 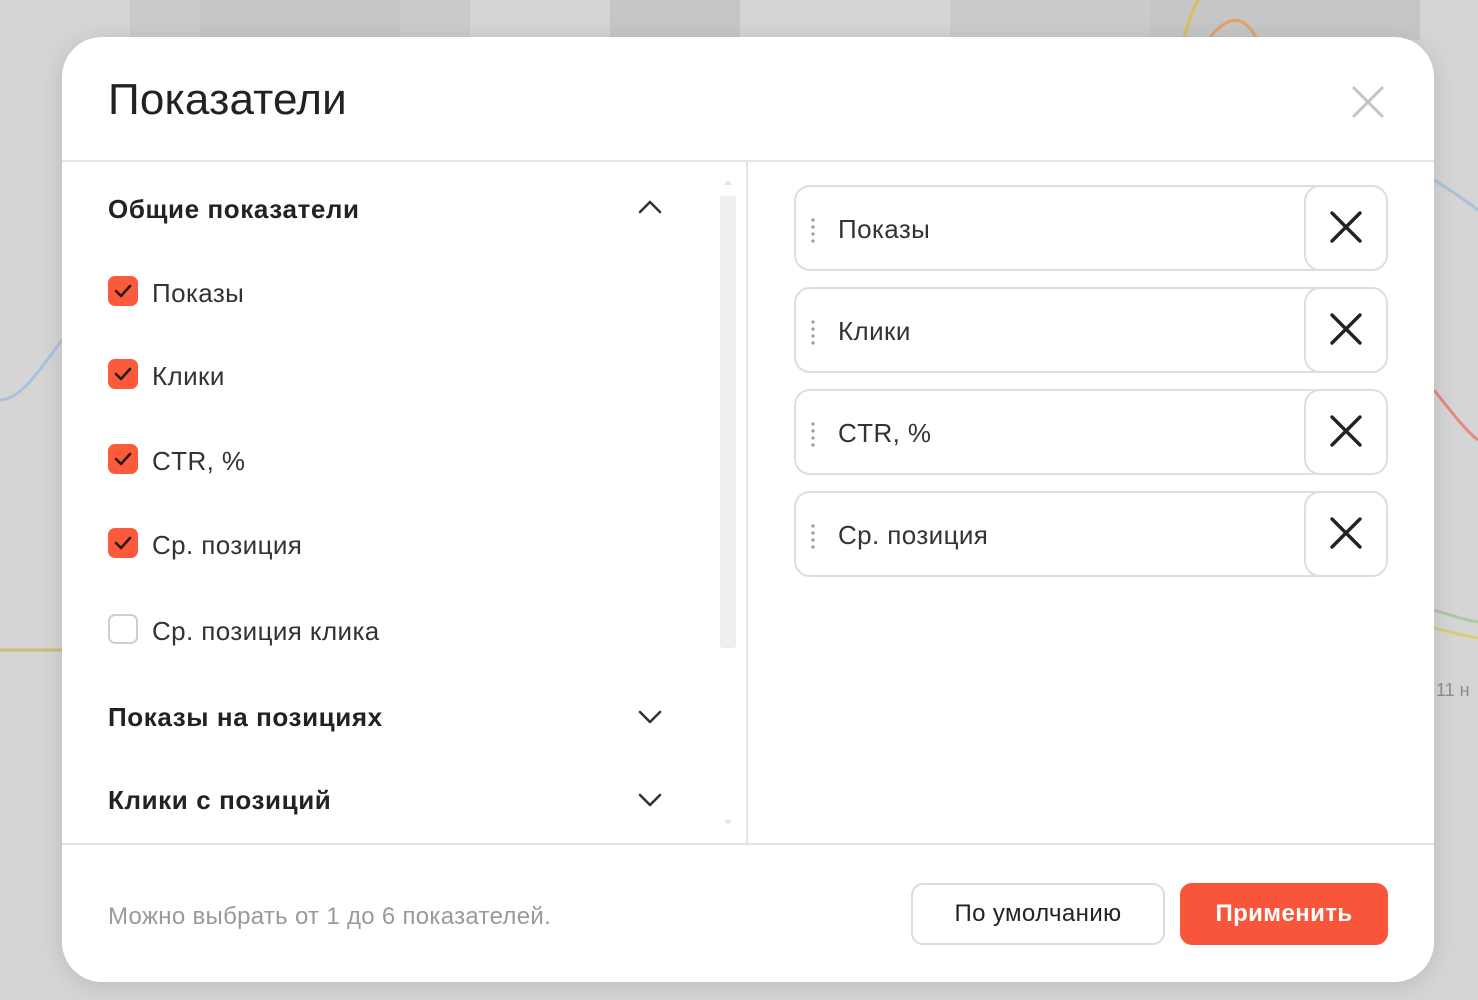 I want to click on apply-button: Применить, so click(x=1284, y=914).